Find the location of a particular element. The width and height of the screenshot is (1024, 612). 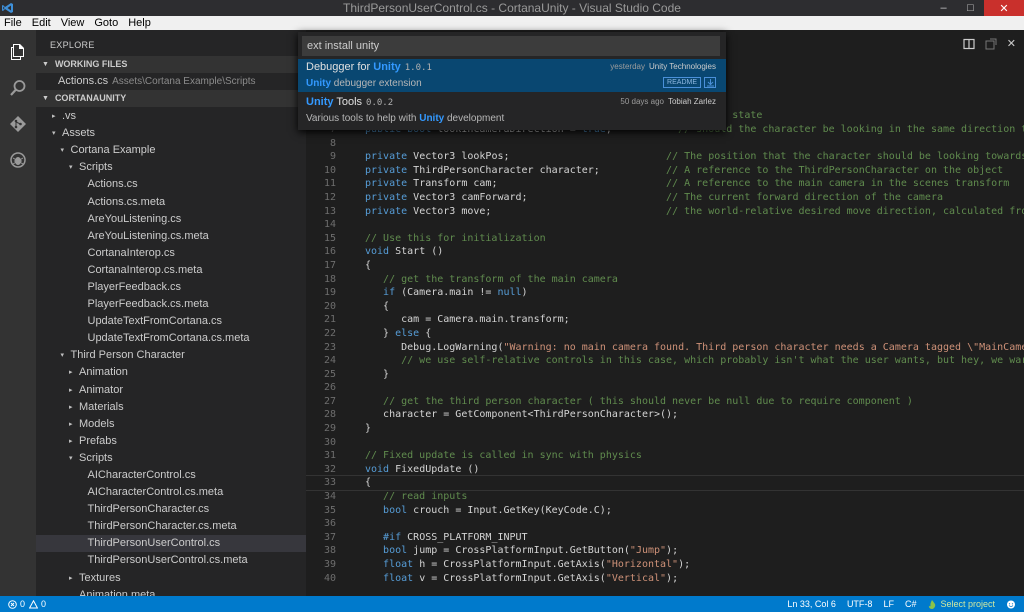

menu-file: File is located at coordinates (13, 23).